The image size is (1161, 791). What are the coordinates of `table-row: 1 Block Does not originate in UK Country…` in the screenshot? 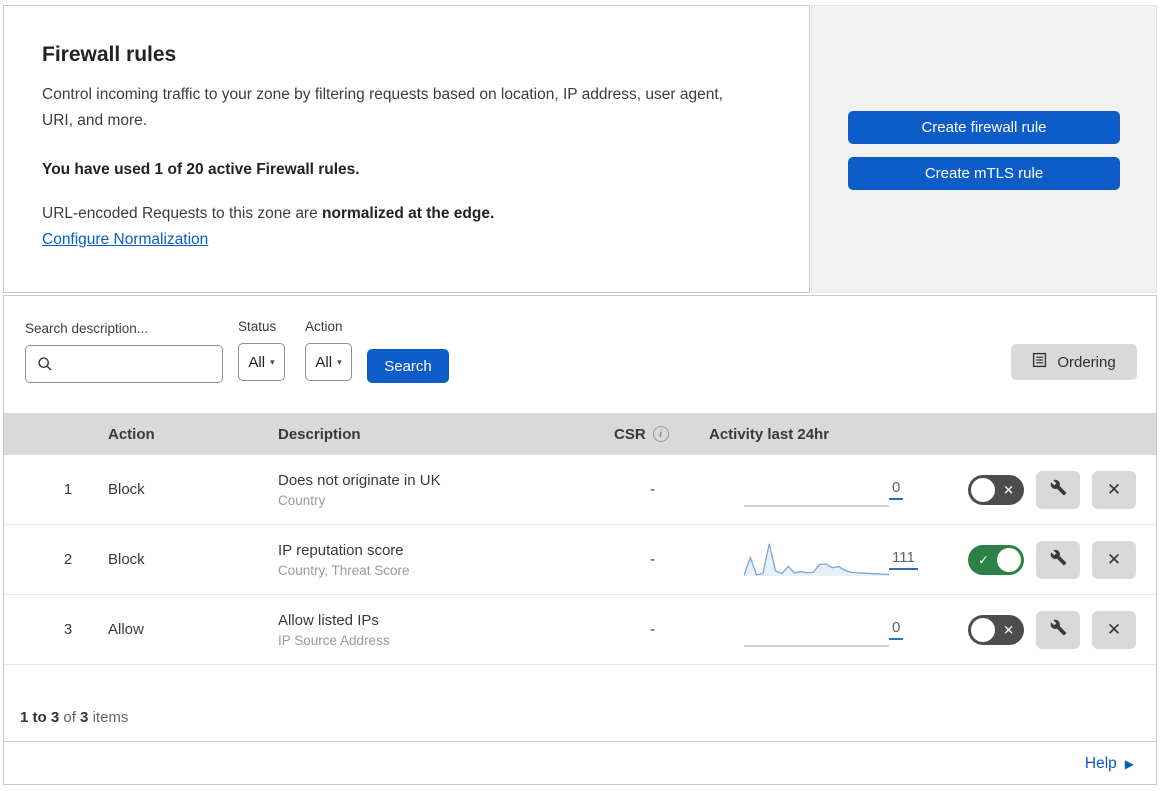 It's located at (580, 490).